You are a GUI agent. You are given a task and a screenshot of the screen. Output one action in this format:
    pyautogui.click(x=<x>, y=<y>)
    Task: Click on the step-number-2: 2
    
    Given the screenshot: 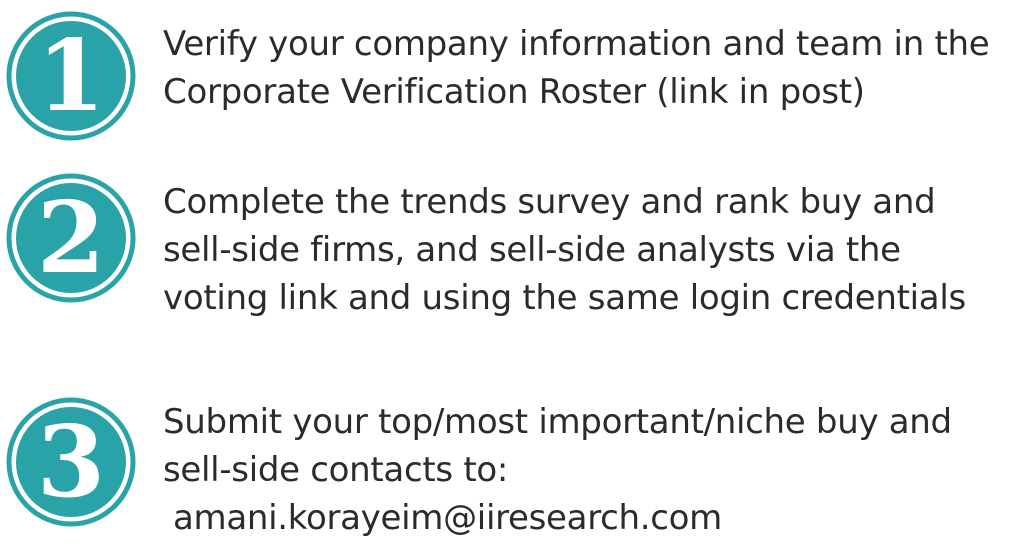 What is the action you would take?
    pyautogui.click(x=71, y=238)
    